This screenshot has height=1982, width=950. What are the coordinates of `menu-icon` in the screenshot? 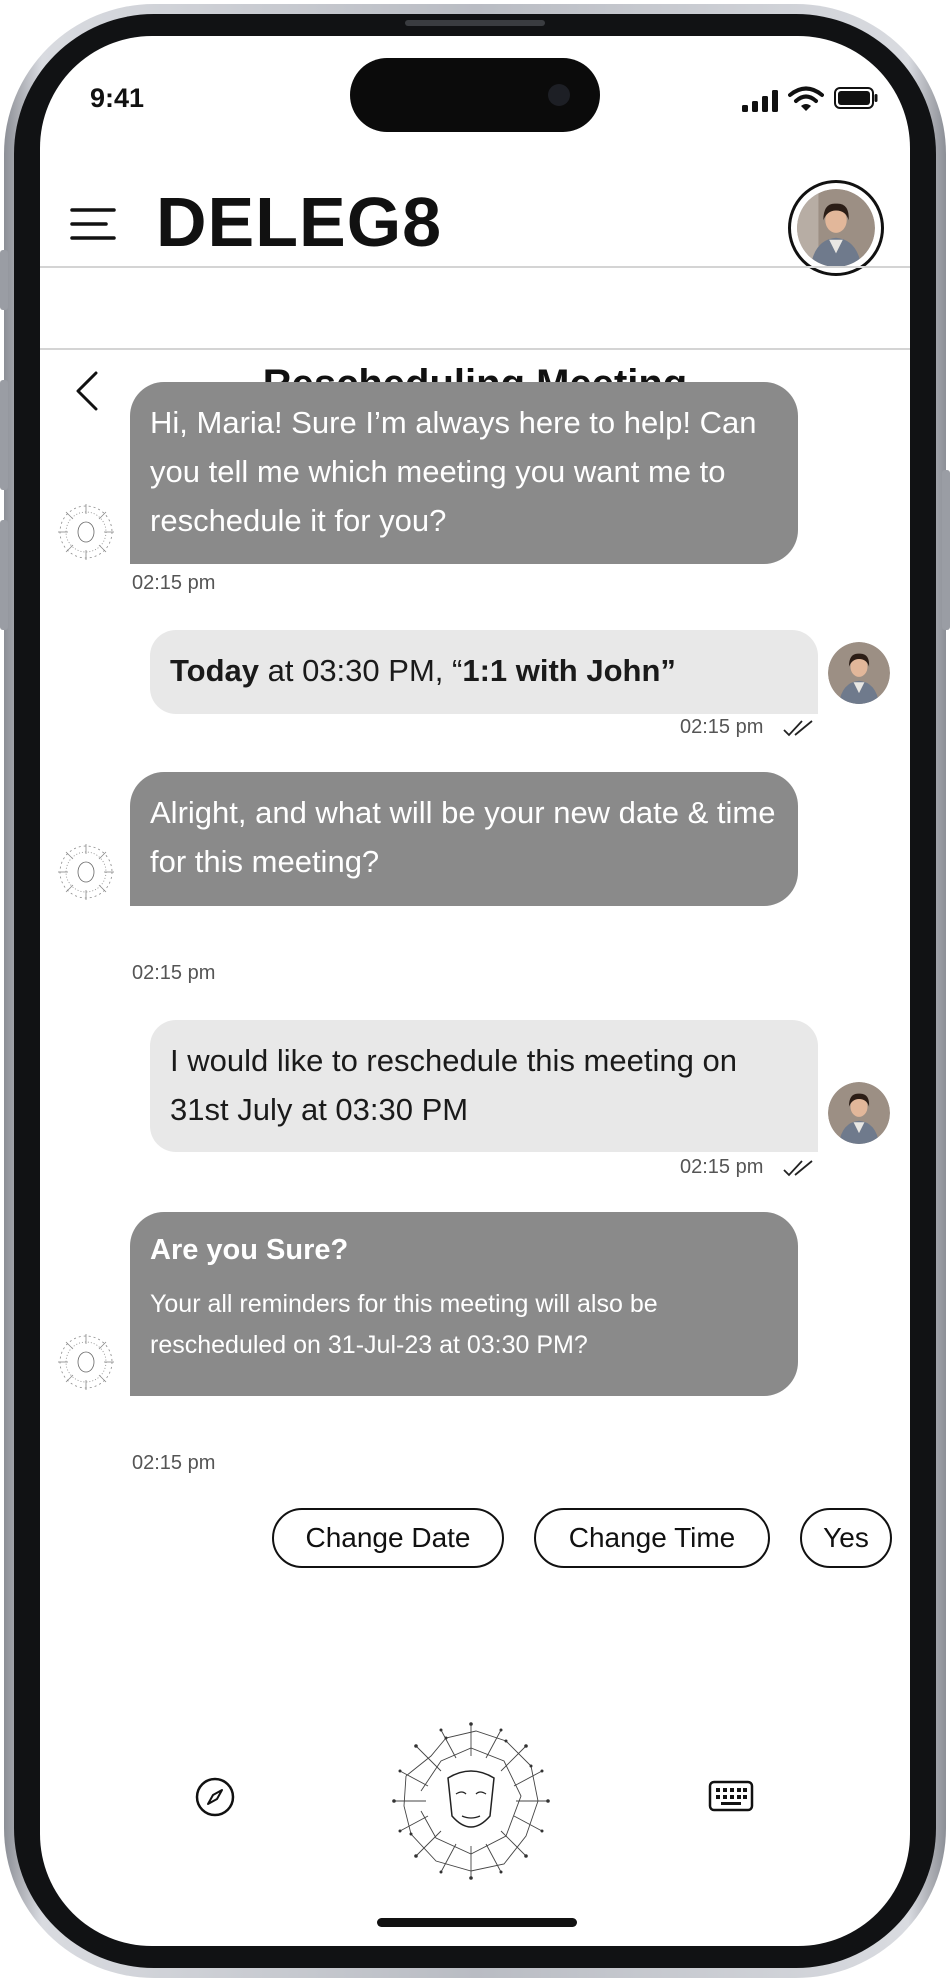 It's located at (93, 224).